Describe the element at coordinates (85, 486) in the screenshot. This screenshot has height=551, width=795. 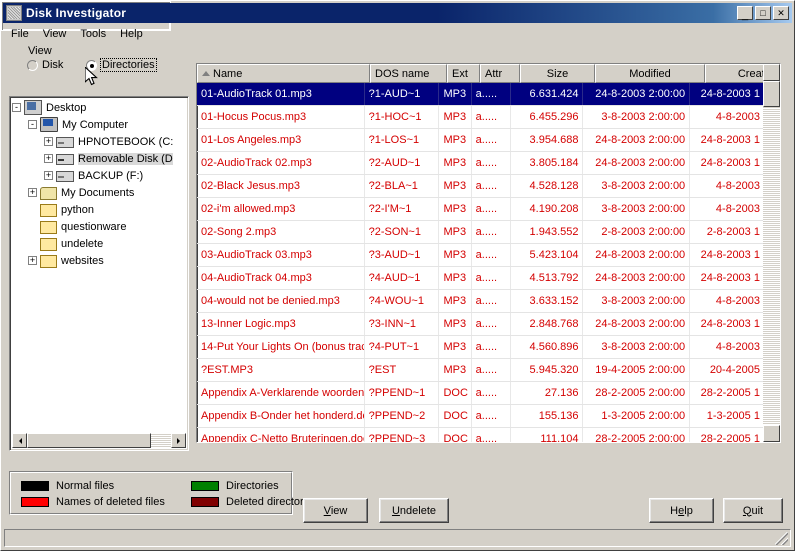
I see `legend-label: Normal files` at that location.